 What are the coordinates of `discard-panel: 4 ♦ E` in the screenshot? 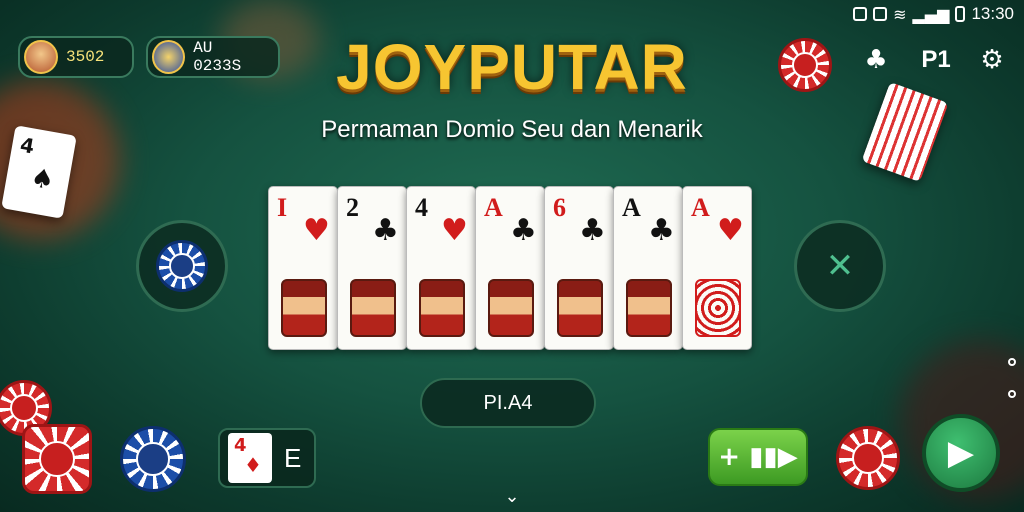 It's located at (267, 458).